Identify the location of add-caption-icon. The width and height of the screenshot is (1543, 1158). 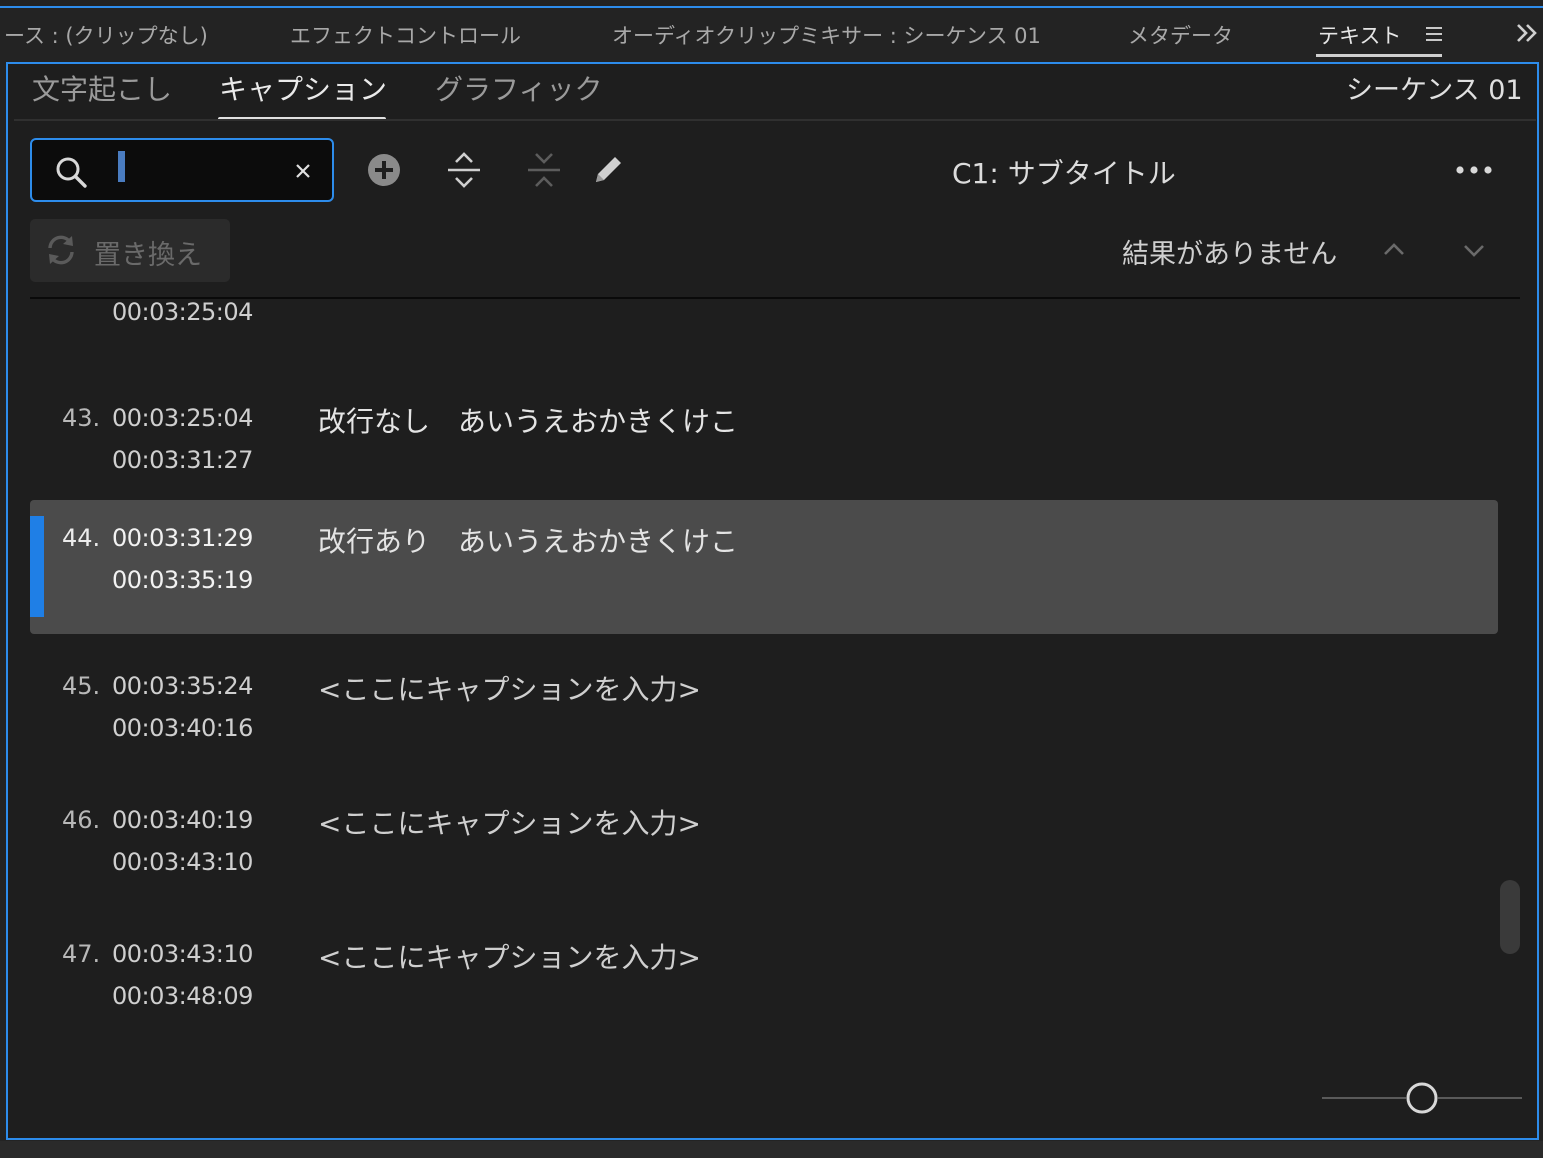
(384, 170).